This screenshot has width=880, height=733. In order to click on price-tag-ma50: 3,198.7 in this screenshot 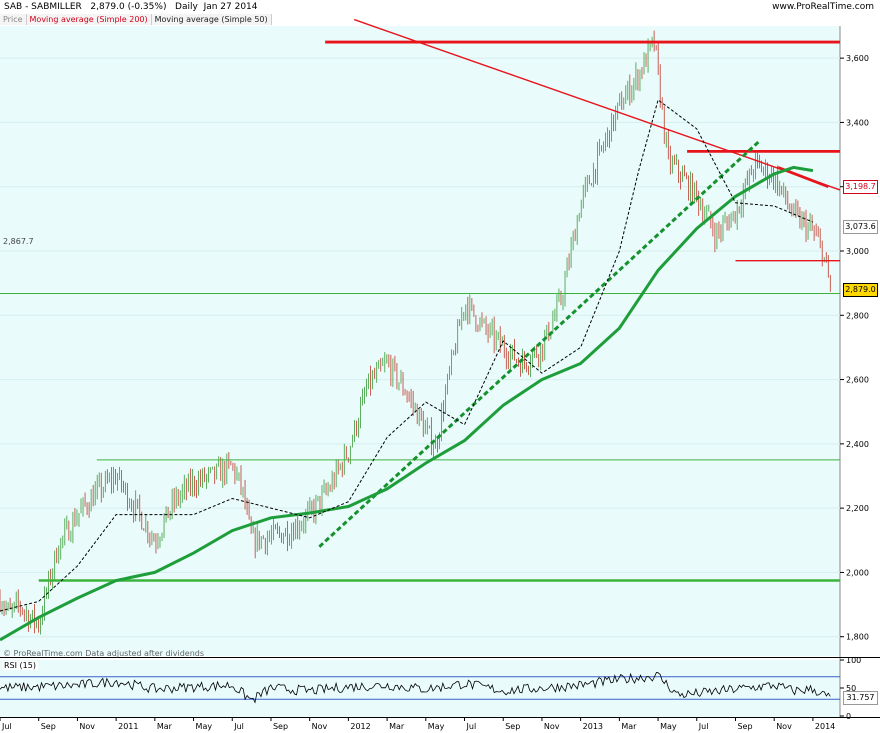, I will do `click(860, 187)`.